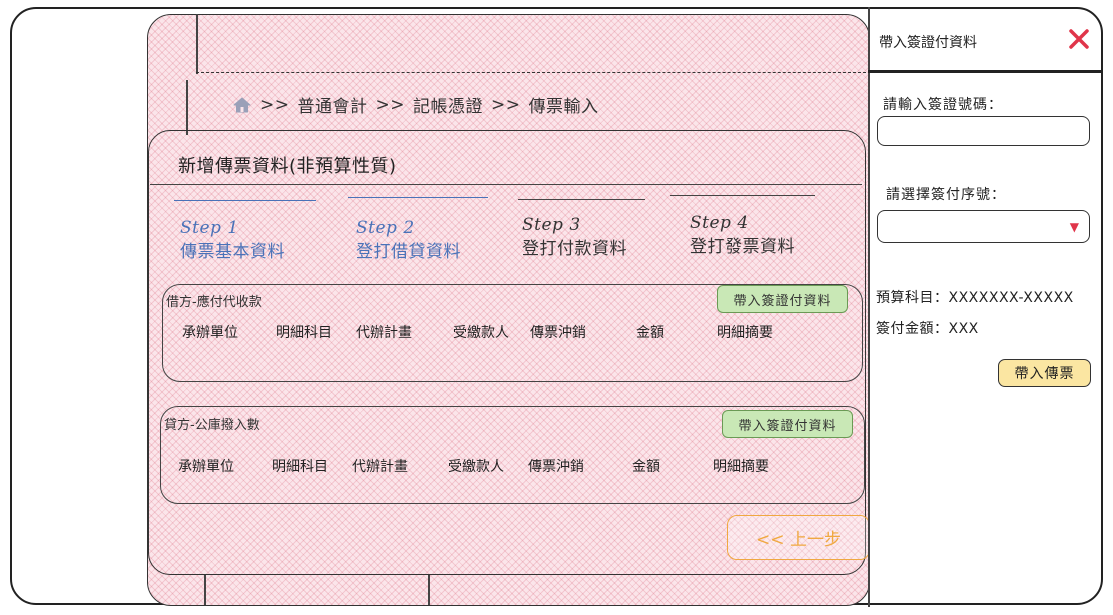 Image resolution: width=1113 pixels, height=615 pixels. Describe the element at coordinates (242, 105) in the screenshot. I see `home-icon` at that location.